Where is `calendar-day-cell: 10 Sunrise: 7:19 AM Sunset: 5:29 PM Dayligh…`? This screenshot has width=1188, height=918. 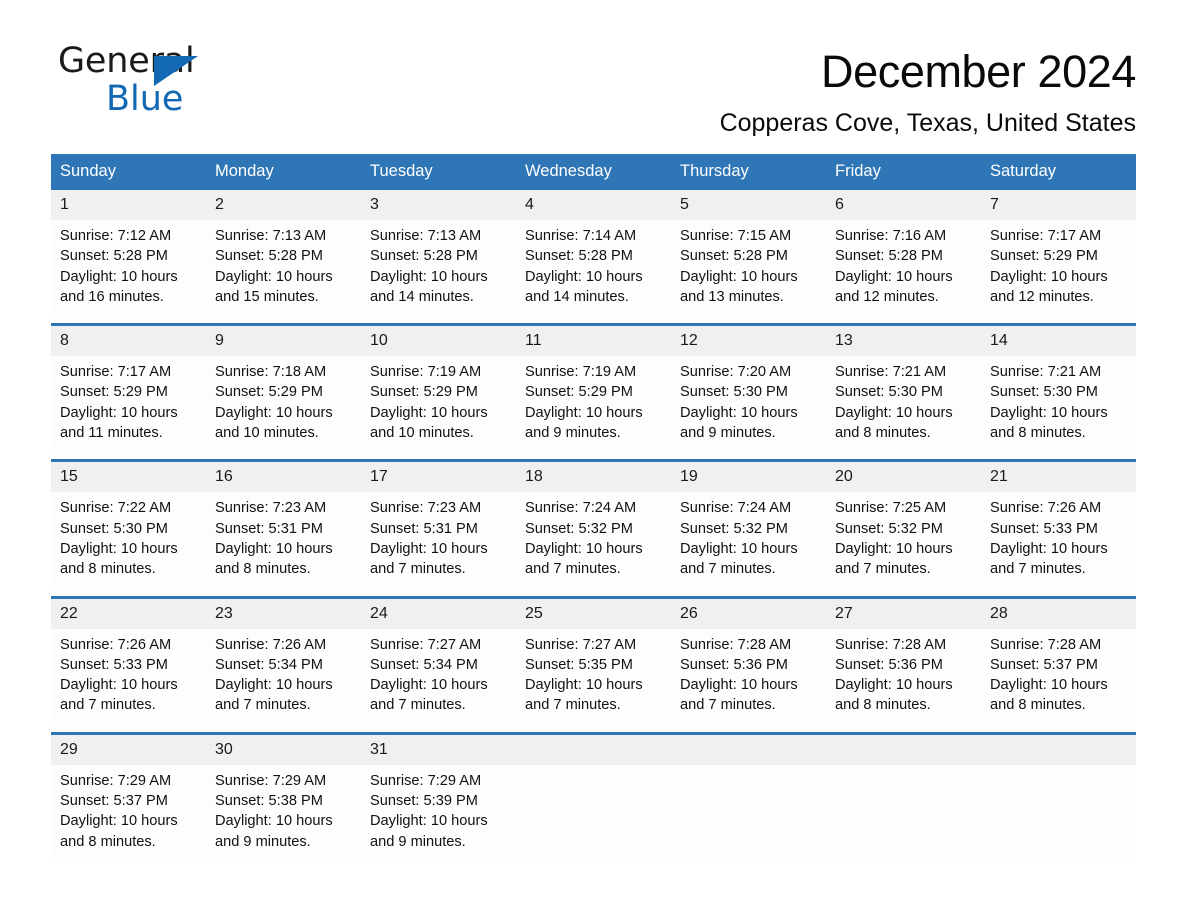 calendar-day-cell: 10 Sunrise: 7:19 AM Sunset: 5:29 PM Dayligh… is located at coordinates (438, 388).